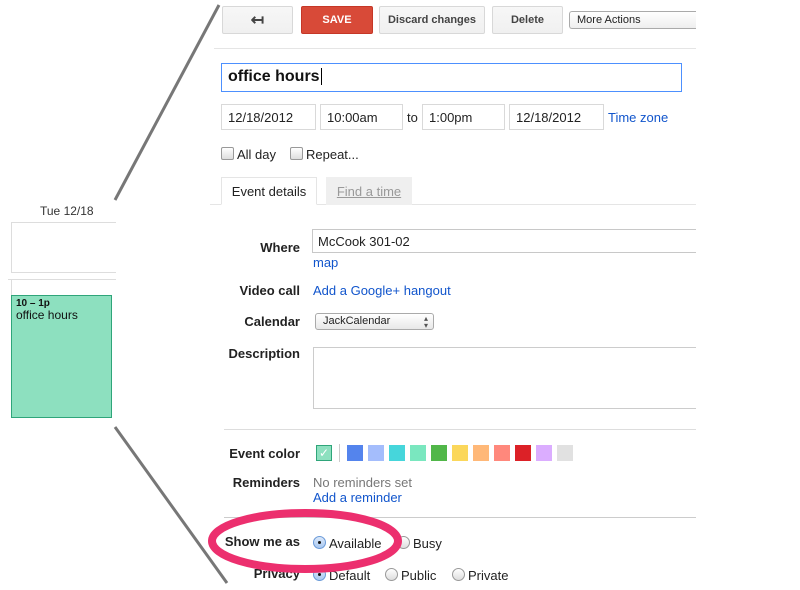 The image size is (800, 590). What do you see at coordinates (504, 378) in the screenshot?
I see `description-textarea` at bounding box center [504, 378].